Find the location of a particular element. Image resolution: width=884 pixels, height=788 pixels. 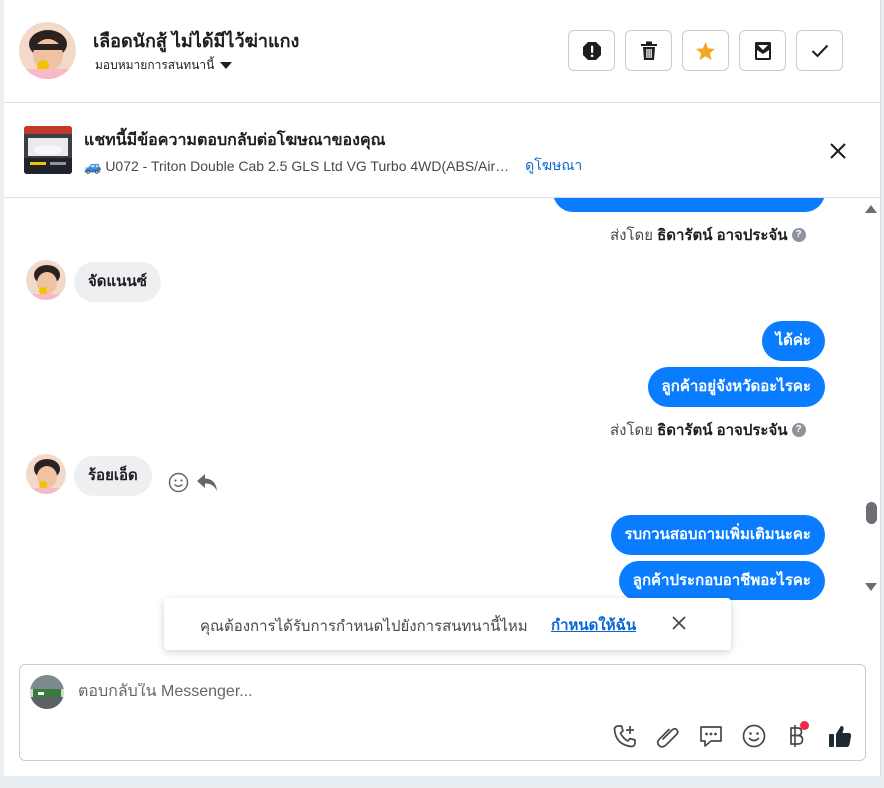

reply-input is located at coordinates (358, 692).